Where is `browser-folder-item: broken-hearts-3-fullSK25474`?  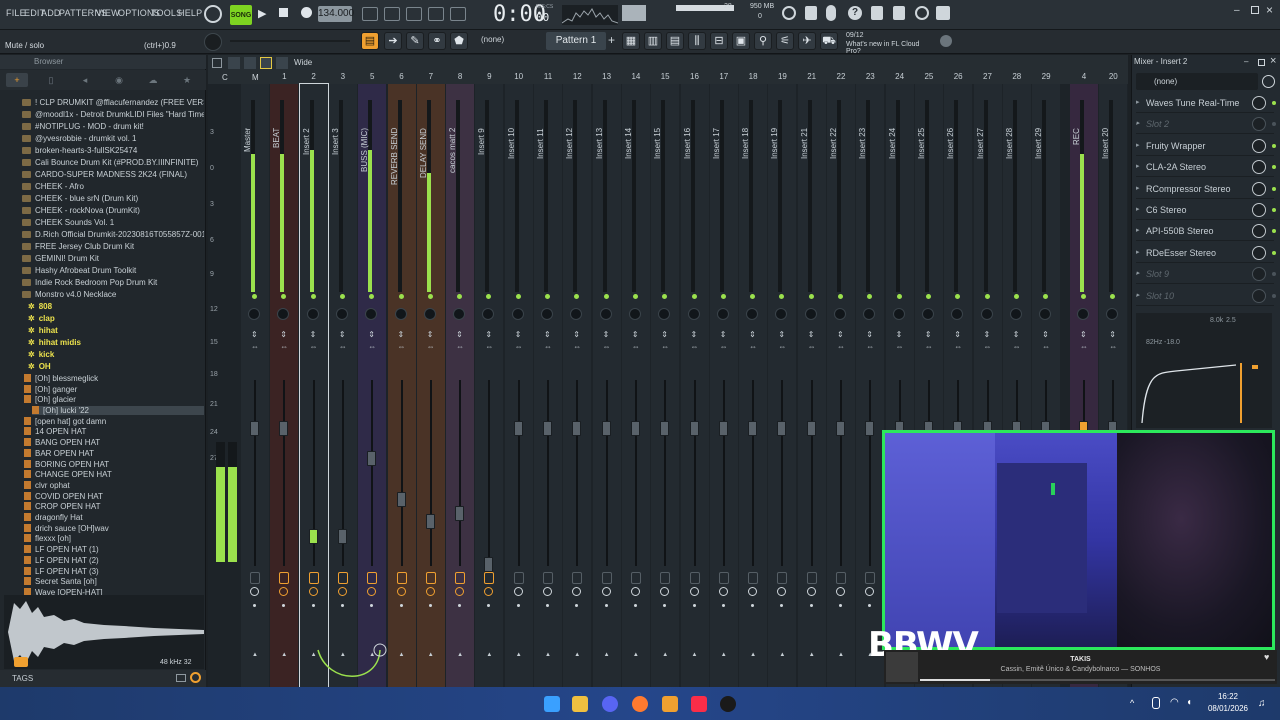
browser-folder-item: broken-hearts-3-fullSK25474 is located at coordinates (113, 150).